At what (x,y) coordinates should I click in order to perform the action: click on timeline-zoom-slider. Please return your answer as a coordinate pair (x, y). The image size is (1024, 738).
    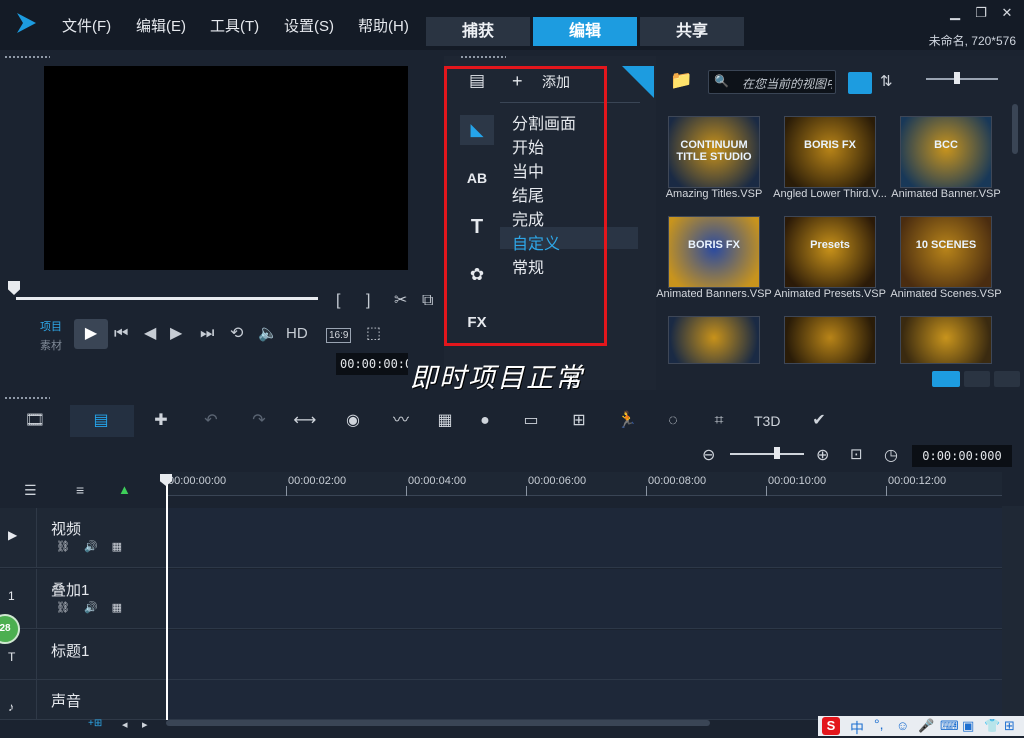
    Looking at the image, I should click on (767, 454).